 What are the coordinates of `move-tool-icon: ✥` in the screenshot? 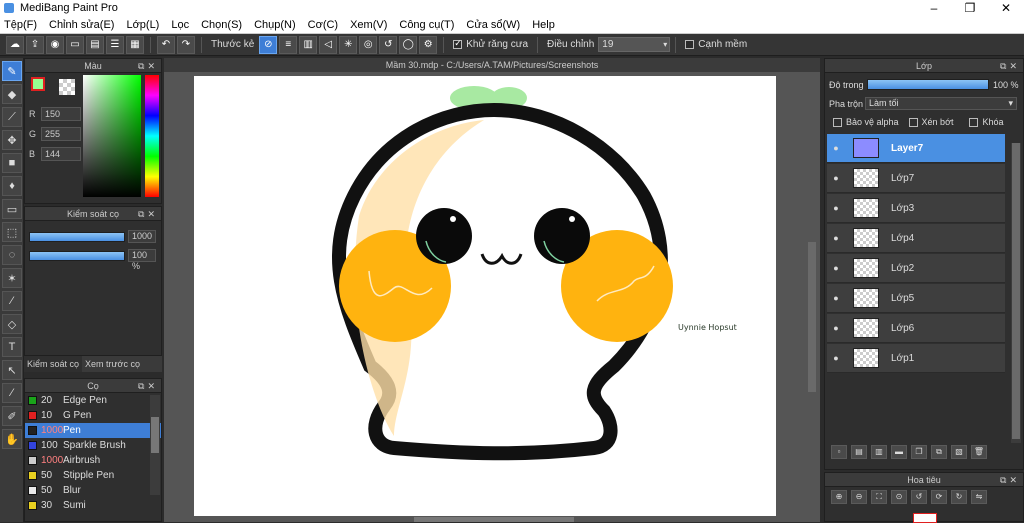 It's located at (12, 140).